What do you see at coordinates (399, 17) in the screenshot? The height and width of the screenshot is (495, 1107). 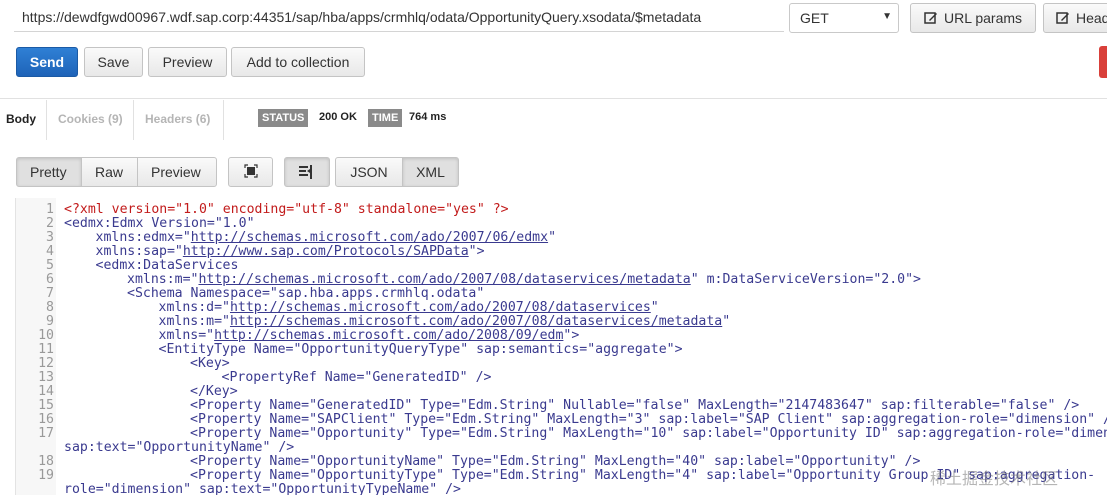 I see `url-input` at bounding box center [399, 17].